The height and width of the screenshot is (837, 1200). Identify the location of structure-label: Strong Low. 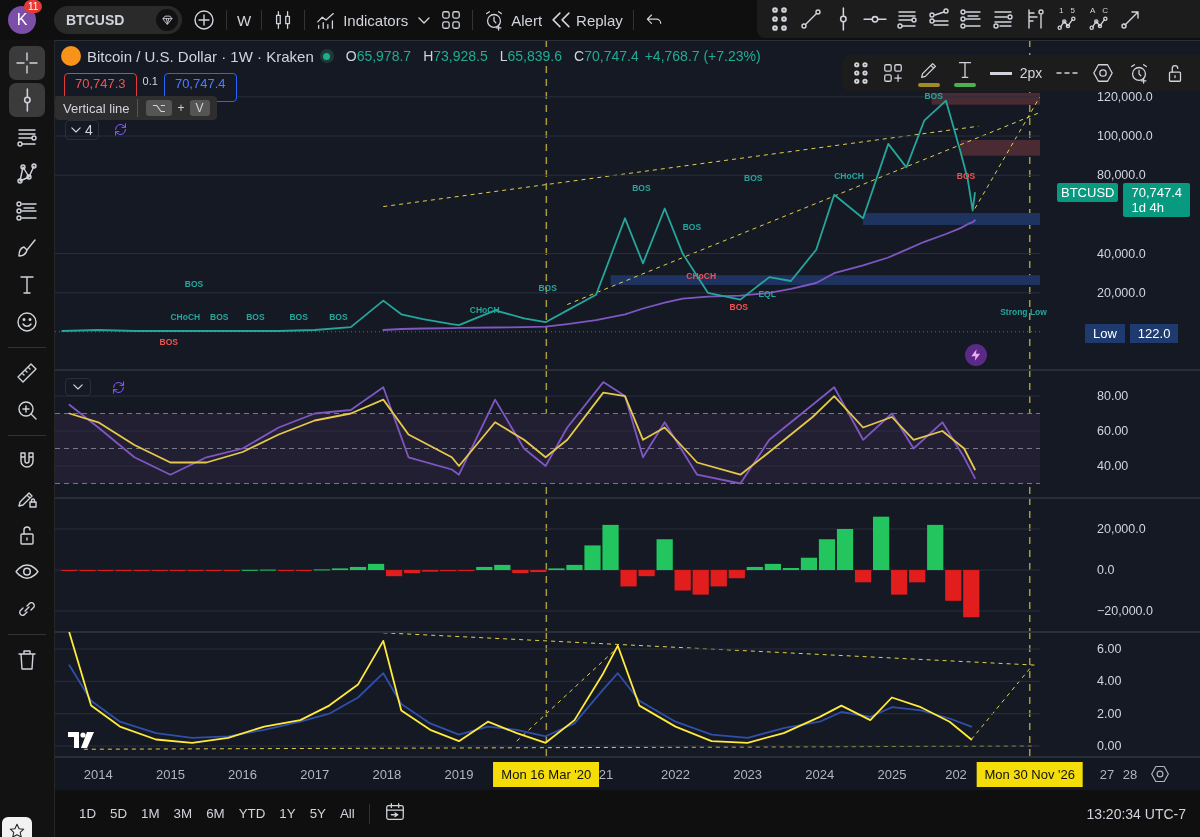
(1023, 312).